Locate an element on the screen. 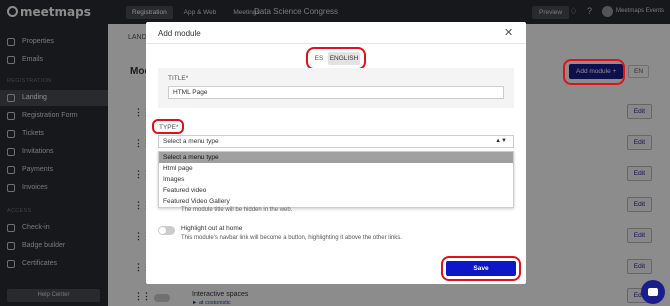  type-select: Select a menu type ▲▼ is located at coordinates (336, 141).